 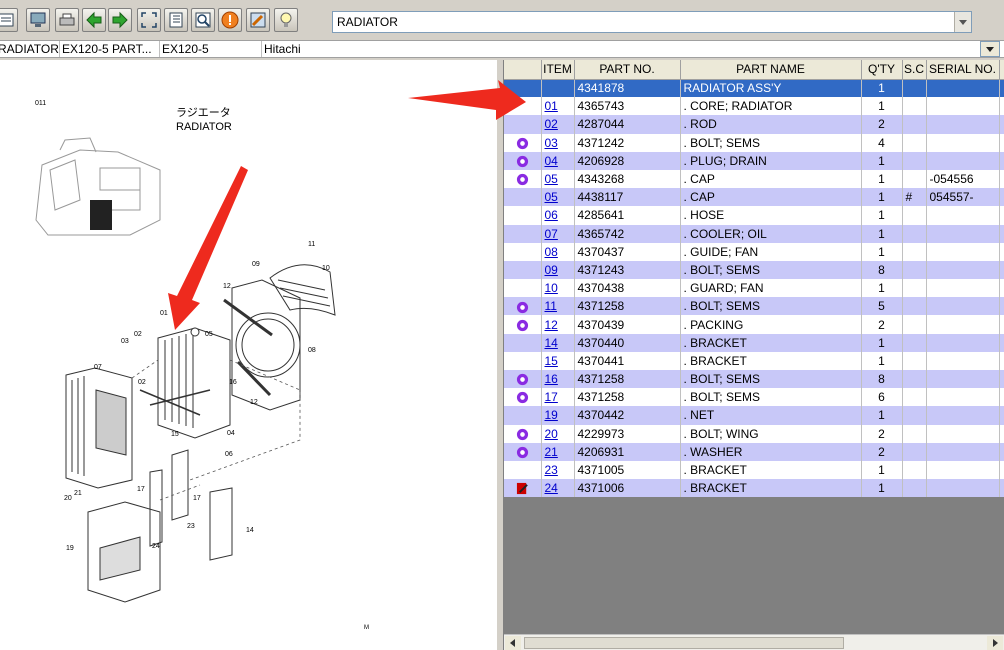 What do you see at coordinates (882, 70) in the screenshot?
I see `column-header-qty: Q'TY` at bounding box center [882, 70].